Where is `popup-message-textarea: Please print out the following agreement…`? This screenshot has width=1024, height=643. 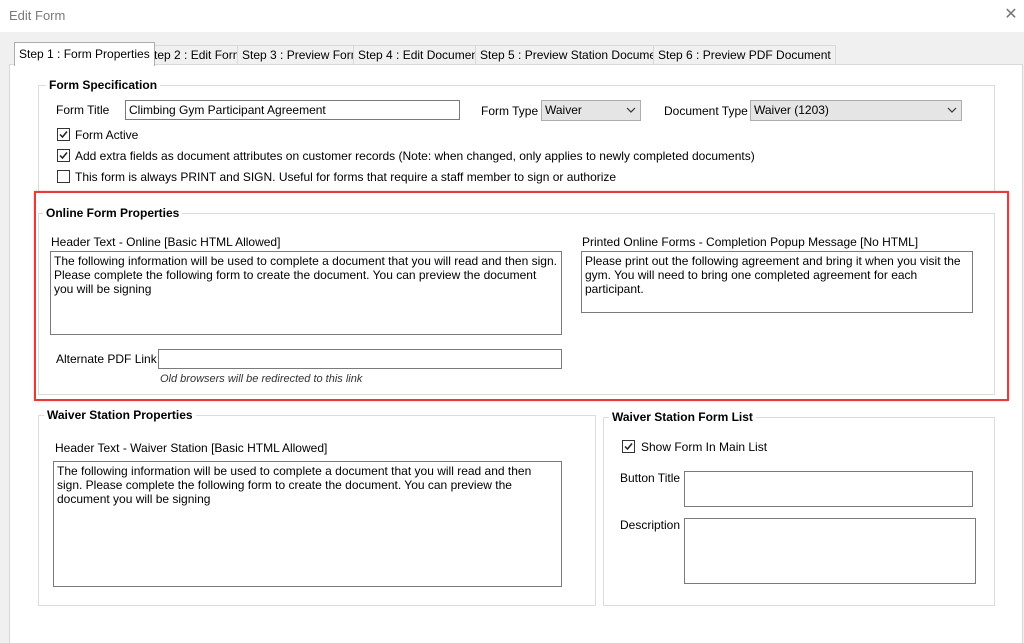 popup-message-textarea: Please print out the following agreement… is located at coordinates (777, 282).